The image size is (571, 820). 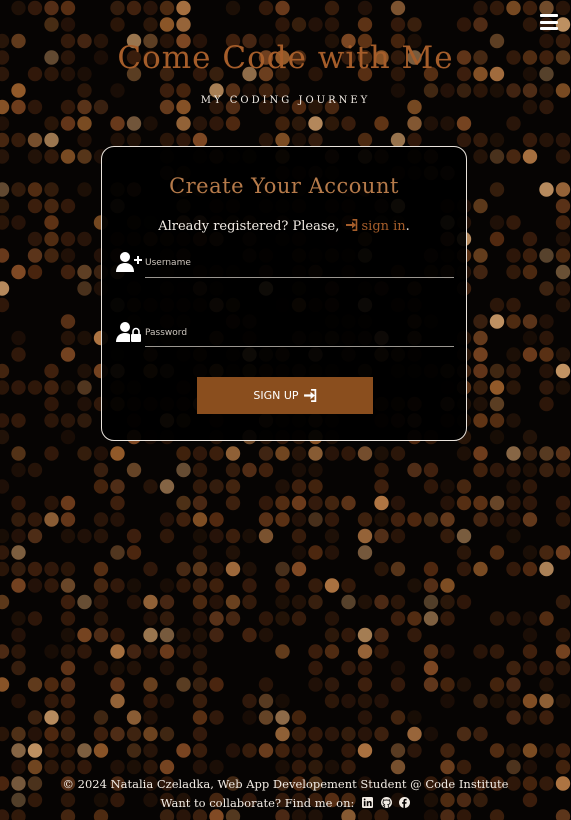 I want to click on user-lock-icon, so click(x=128, y=332).